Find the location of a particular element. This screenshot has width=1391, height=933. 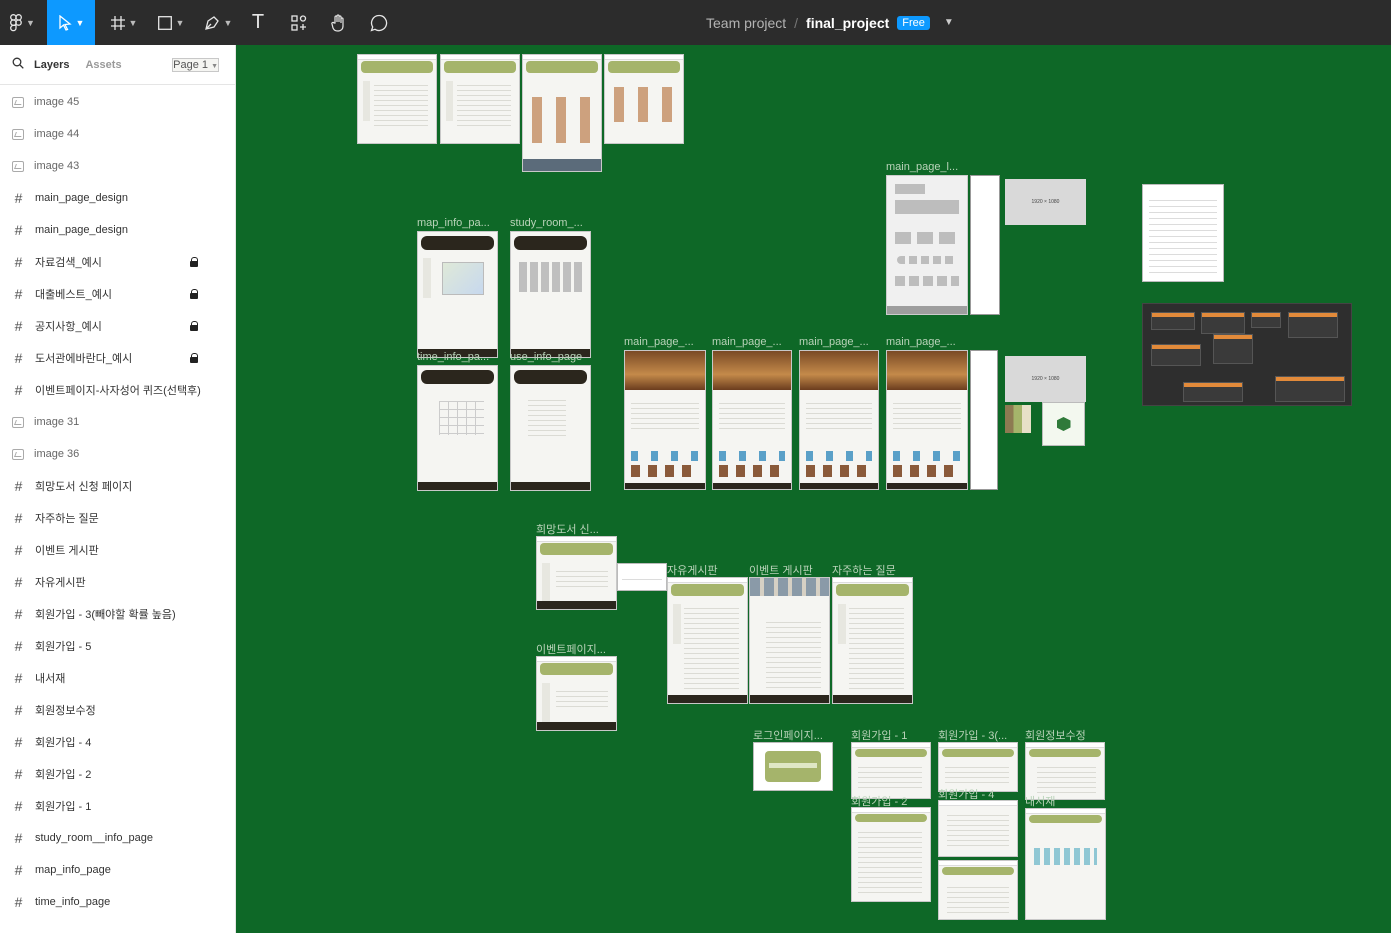

layer-item: # 도서관에바란다_예시 is located at coordinates (117, 358).